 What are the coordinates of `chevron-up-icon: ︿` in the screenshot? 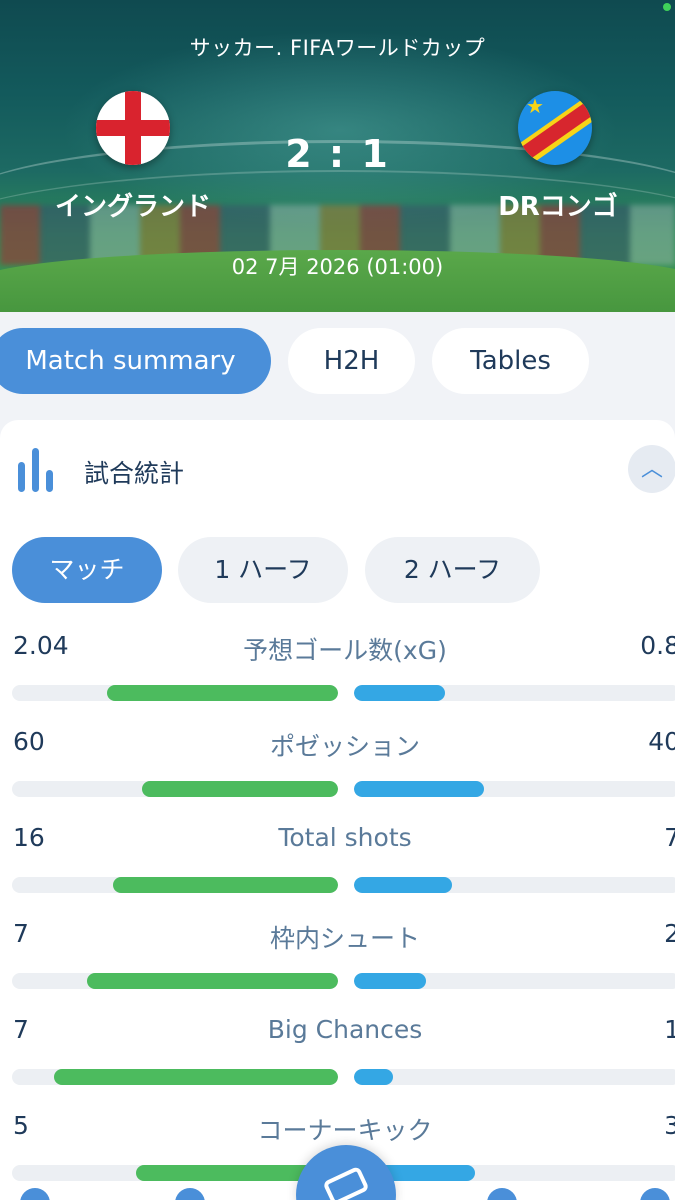 It's located at (651, 469).